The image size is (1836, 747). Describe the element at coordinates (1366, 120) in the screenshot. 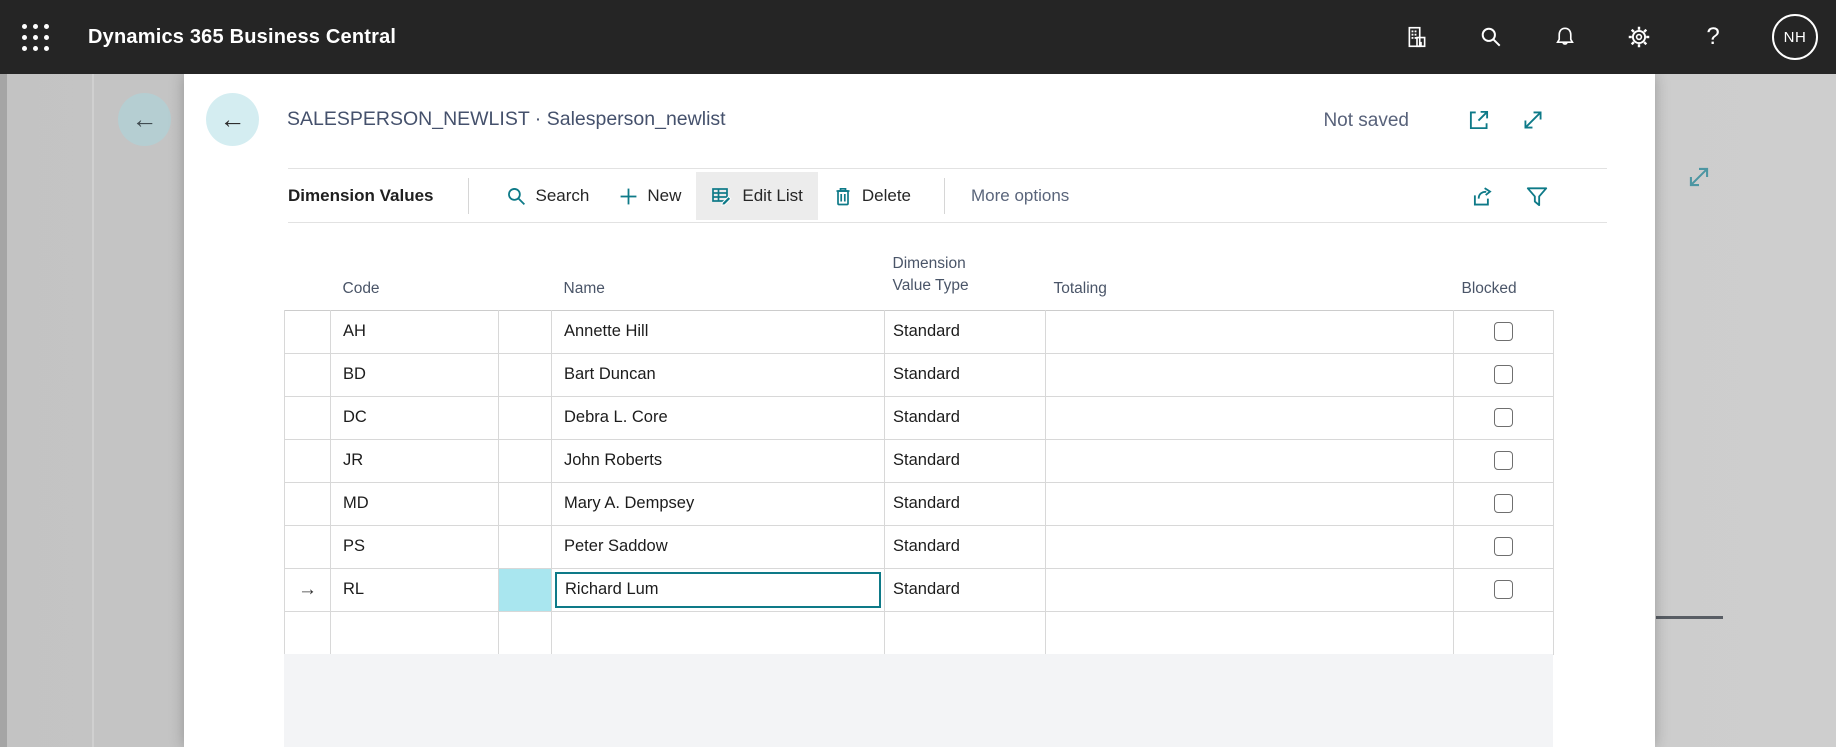

I see `save-status: Not saved` at that location.